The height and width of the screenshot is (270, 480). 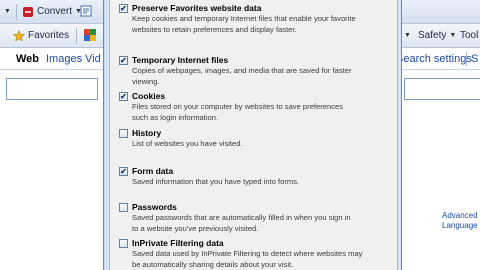 What do you see at coordinates (123, 8) in the screenshot?
I see `preserve-favorites-checkbox: ✔` at bounding box center [123, 8].